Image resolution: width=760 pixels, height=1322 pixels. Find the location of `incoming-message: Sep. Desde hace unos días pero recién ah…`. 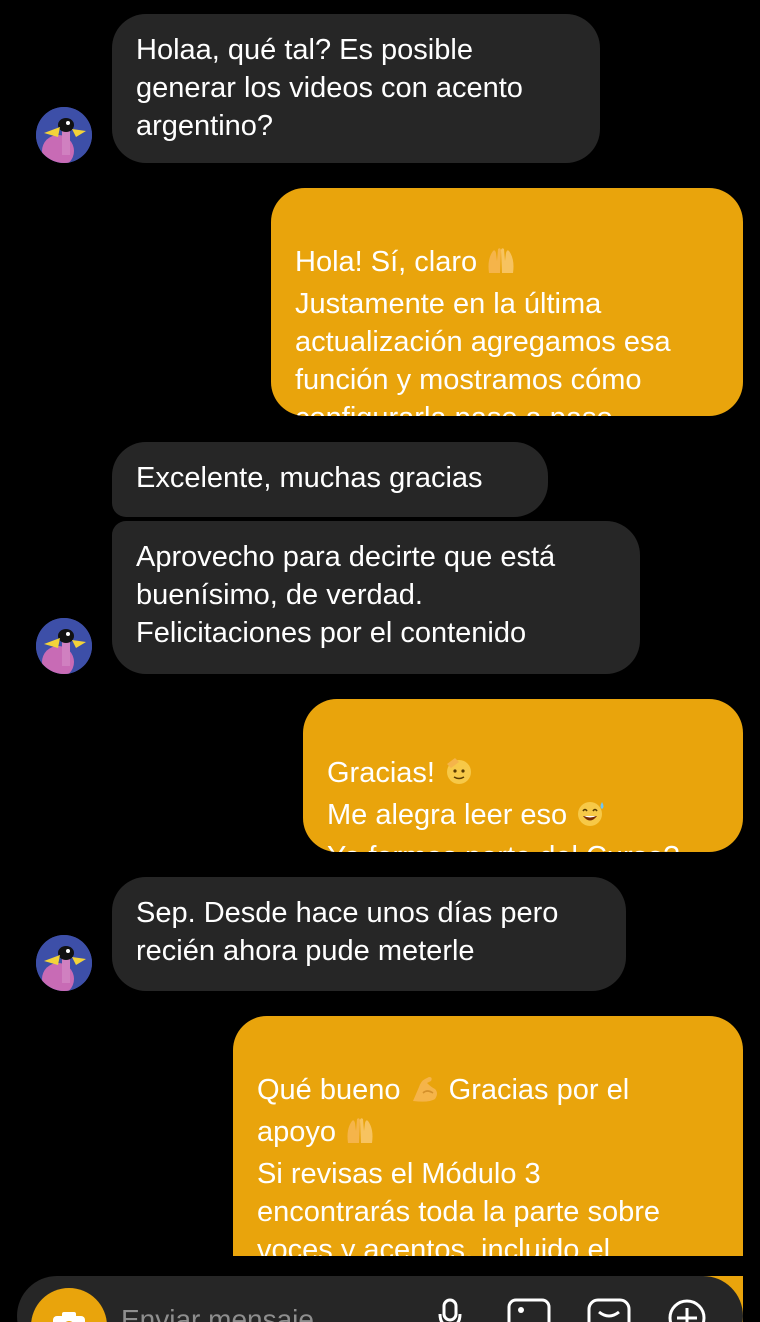

incoming-message: Sep. Desde hace unos días pero recién ah… is located at coordinates (369, 934).